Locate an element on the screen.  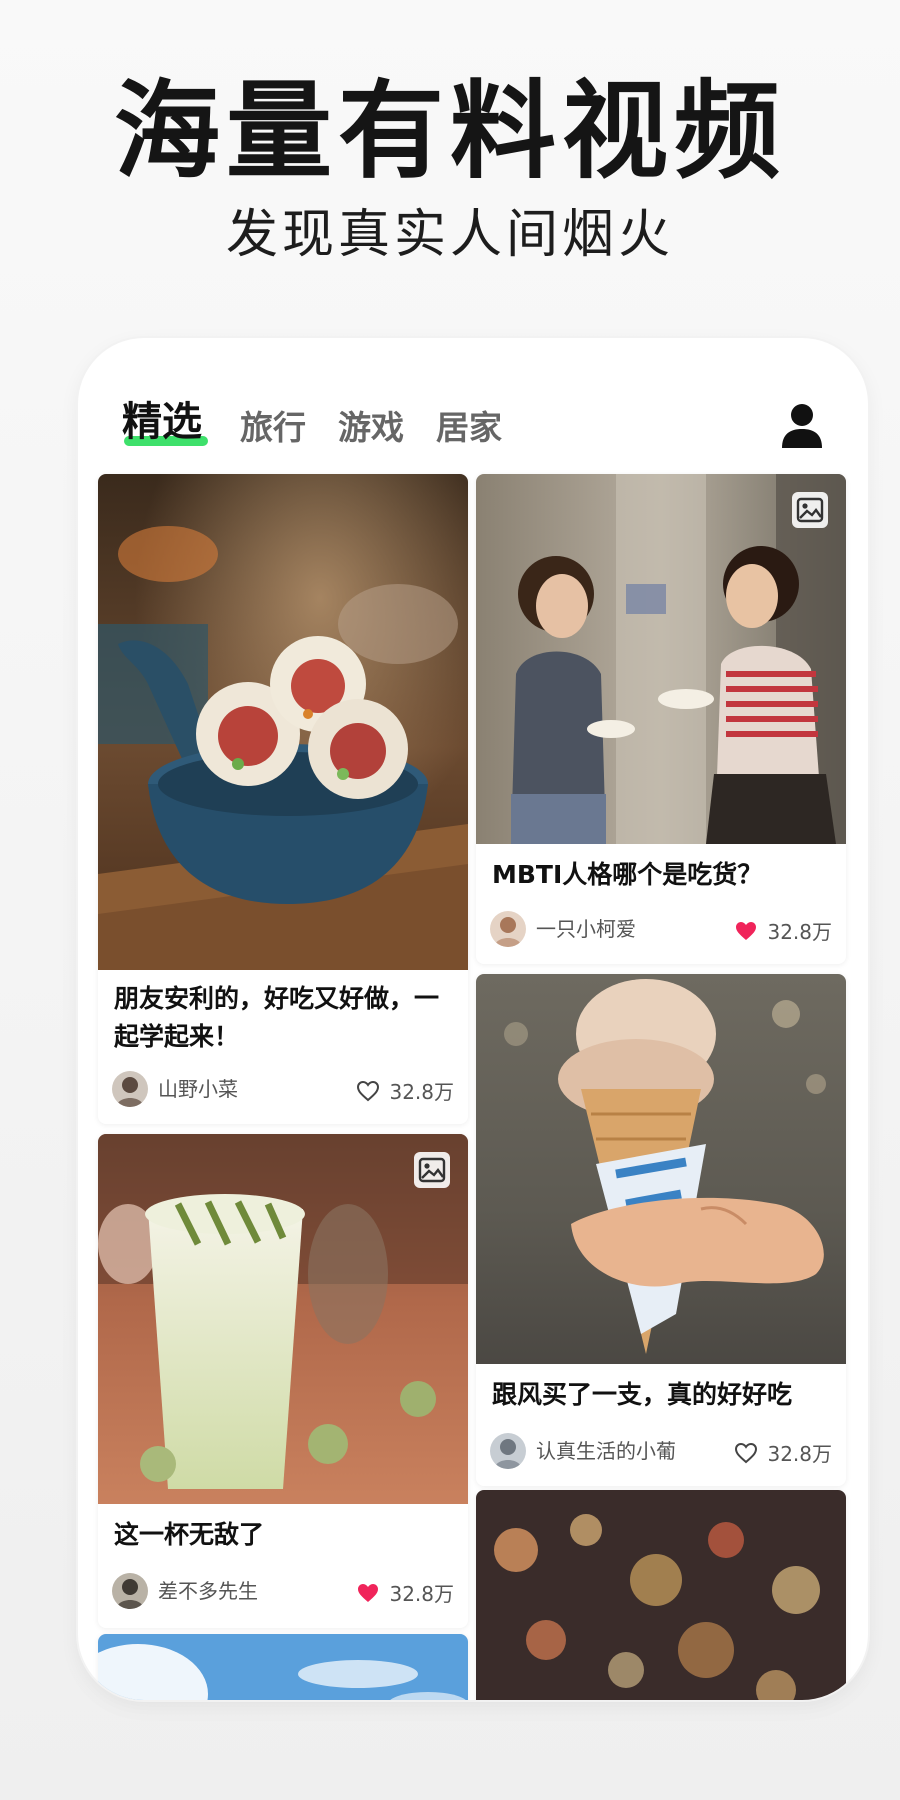
card-meta: 认真生活的小葡 32.8万 is located at coordinates (661, 1451).